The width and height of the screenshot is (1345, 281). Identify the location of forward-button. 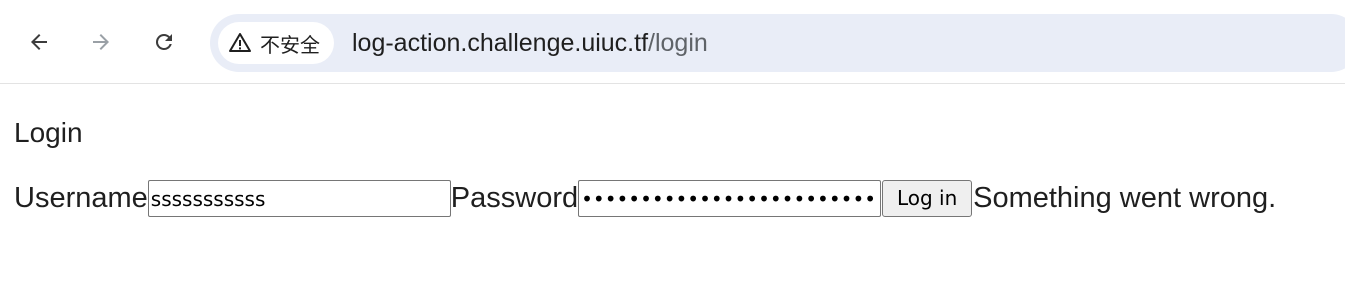
(101, 42).